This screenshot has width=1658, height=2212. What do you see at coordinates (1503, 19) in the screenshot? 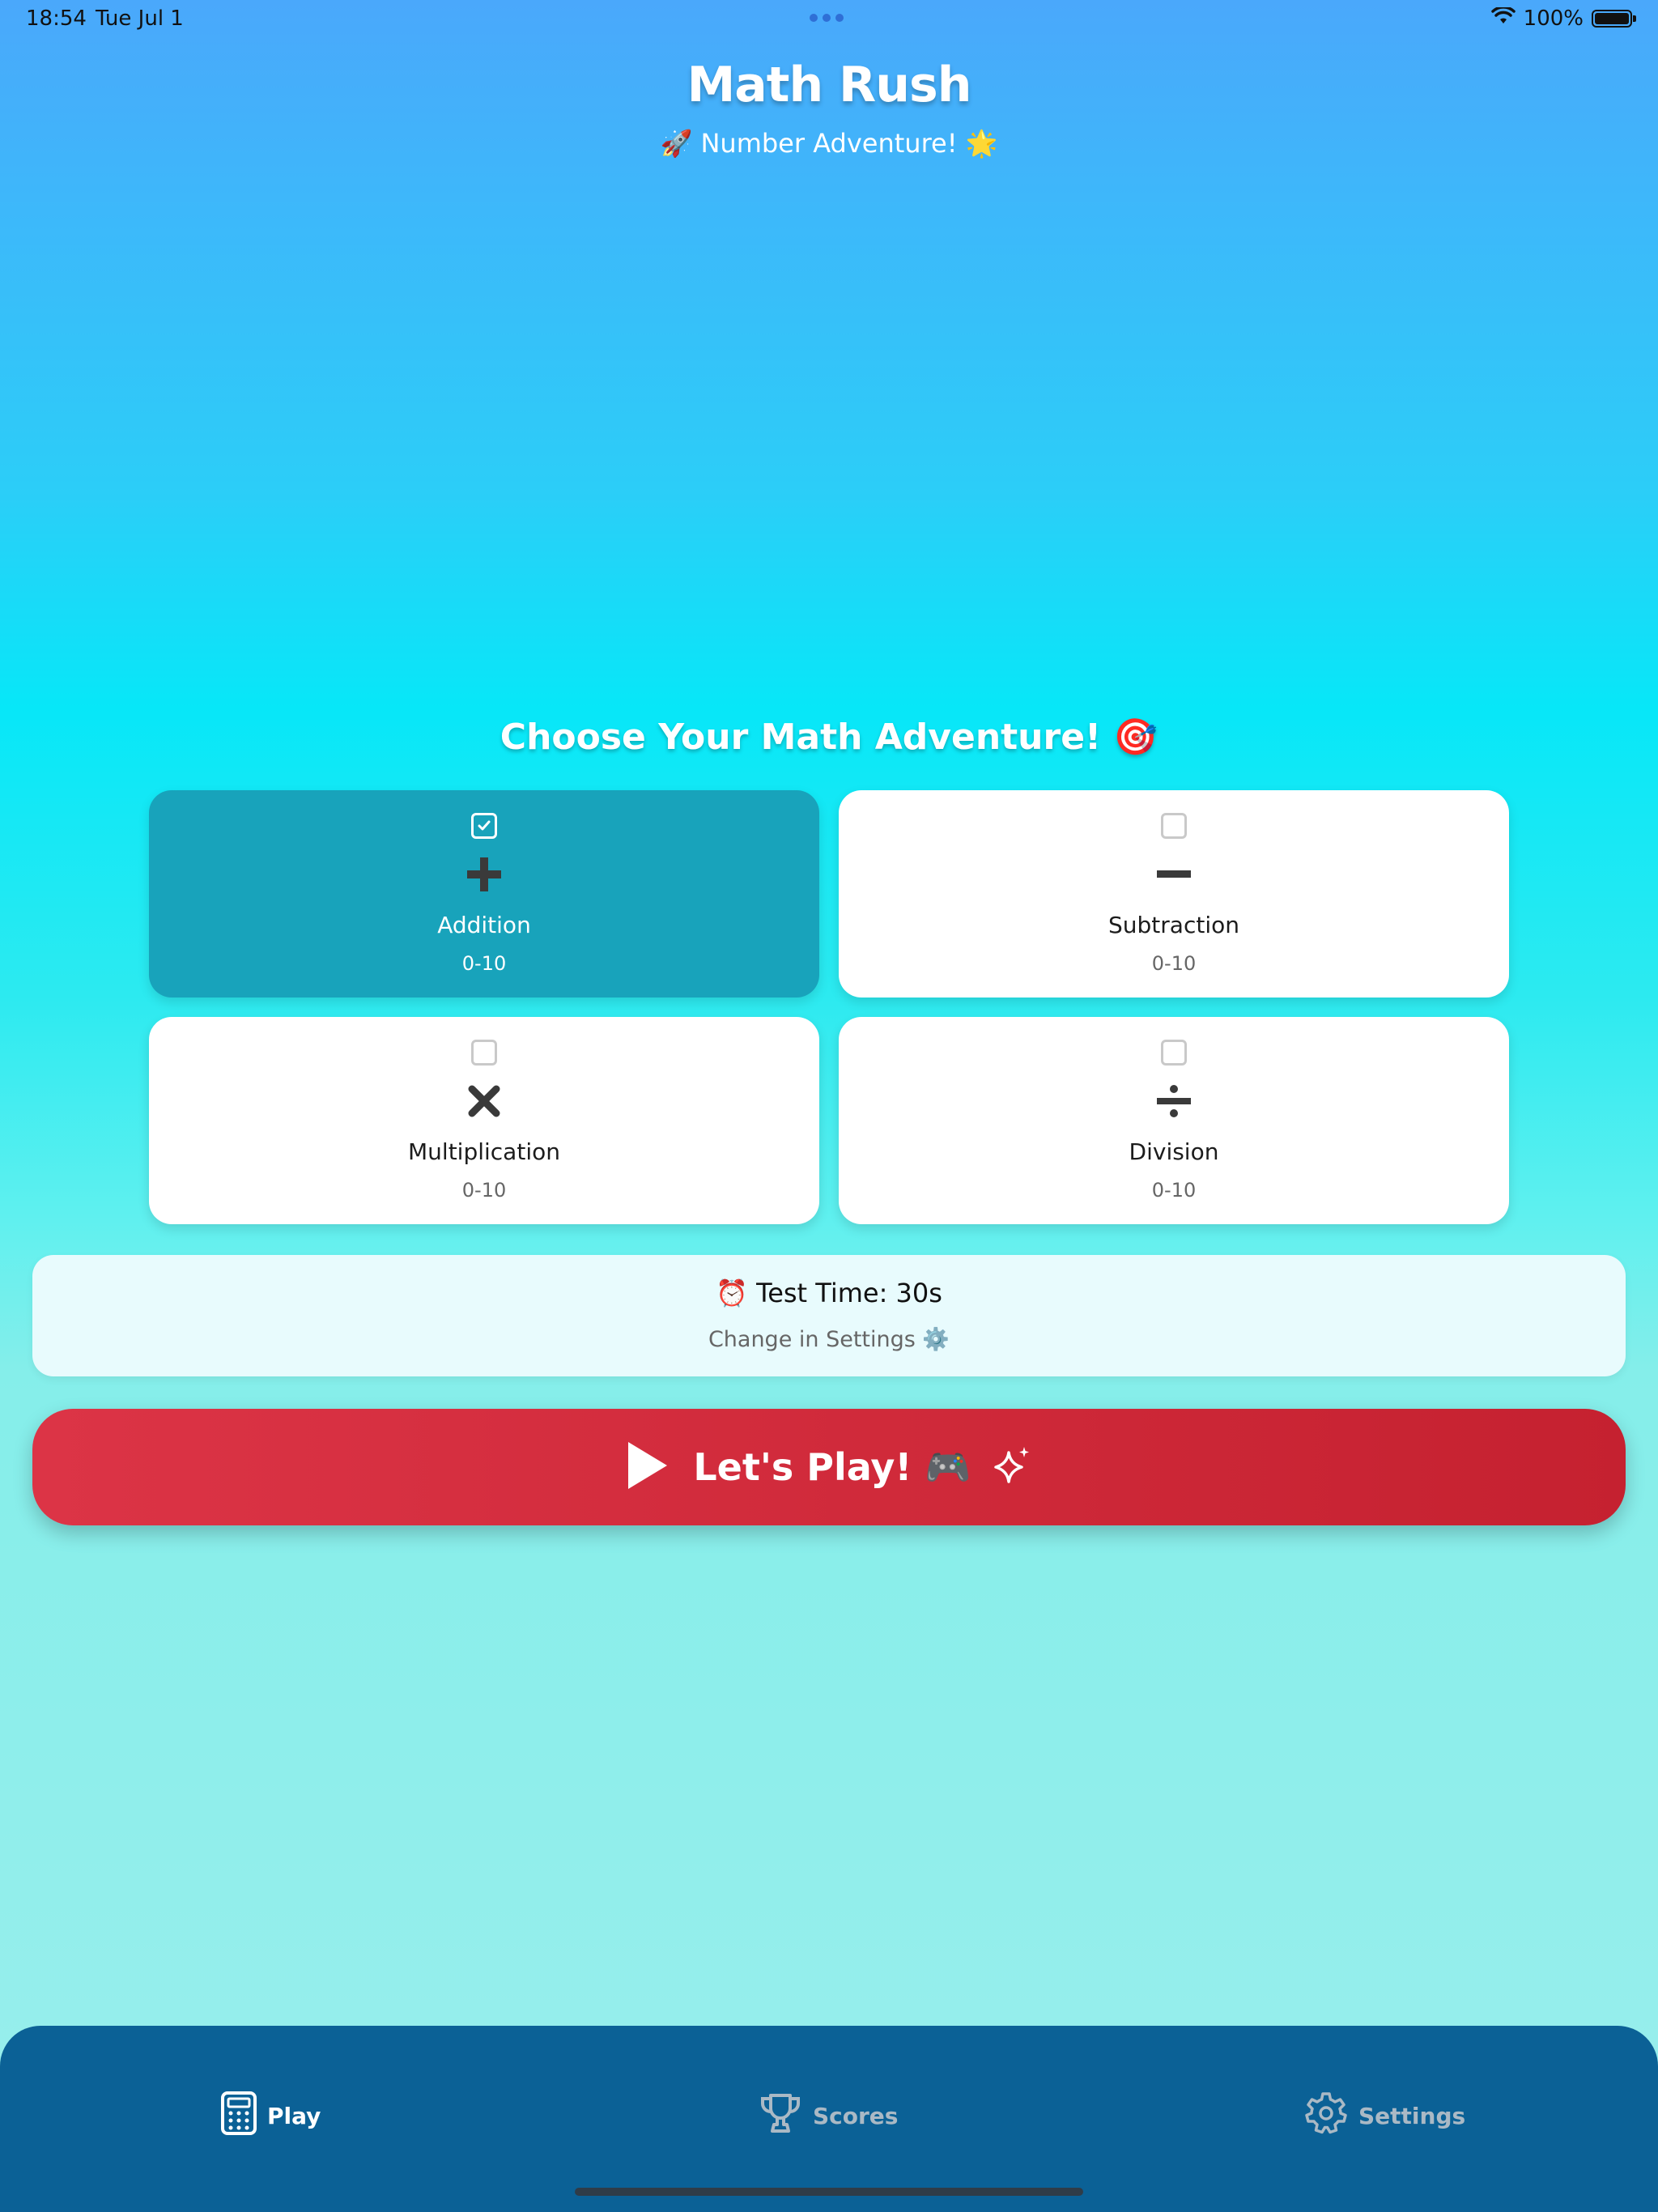
I see `wifi-icon` at bounding box center [1503, 19].